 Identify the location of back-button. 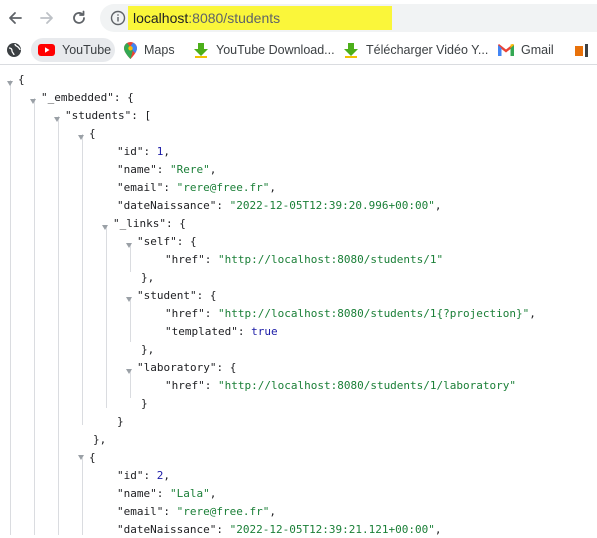
(15, 18).